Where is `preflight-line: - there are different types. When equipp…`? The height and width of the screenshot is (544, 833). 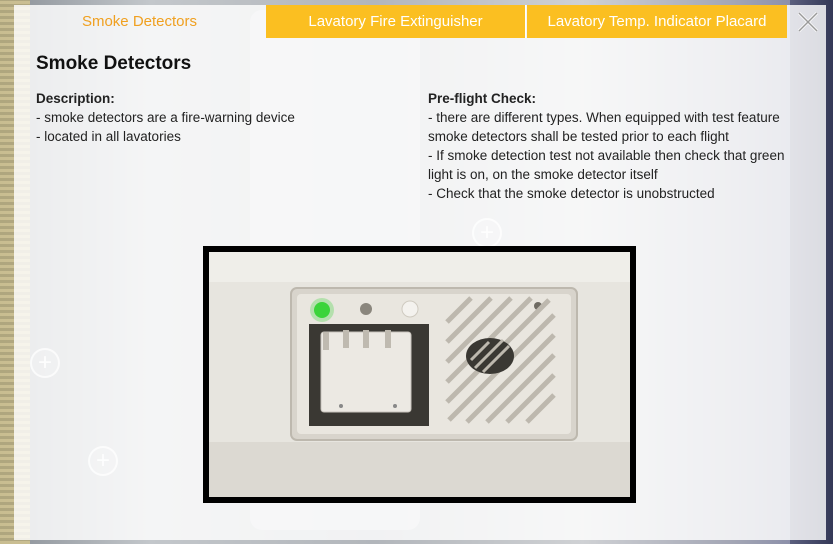
preflight-line: - there are different types. When equipp… is located at coordinates (604, 127).